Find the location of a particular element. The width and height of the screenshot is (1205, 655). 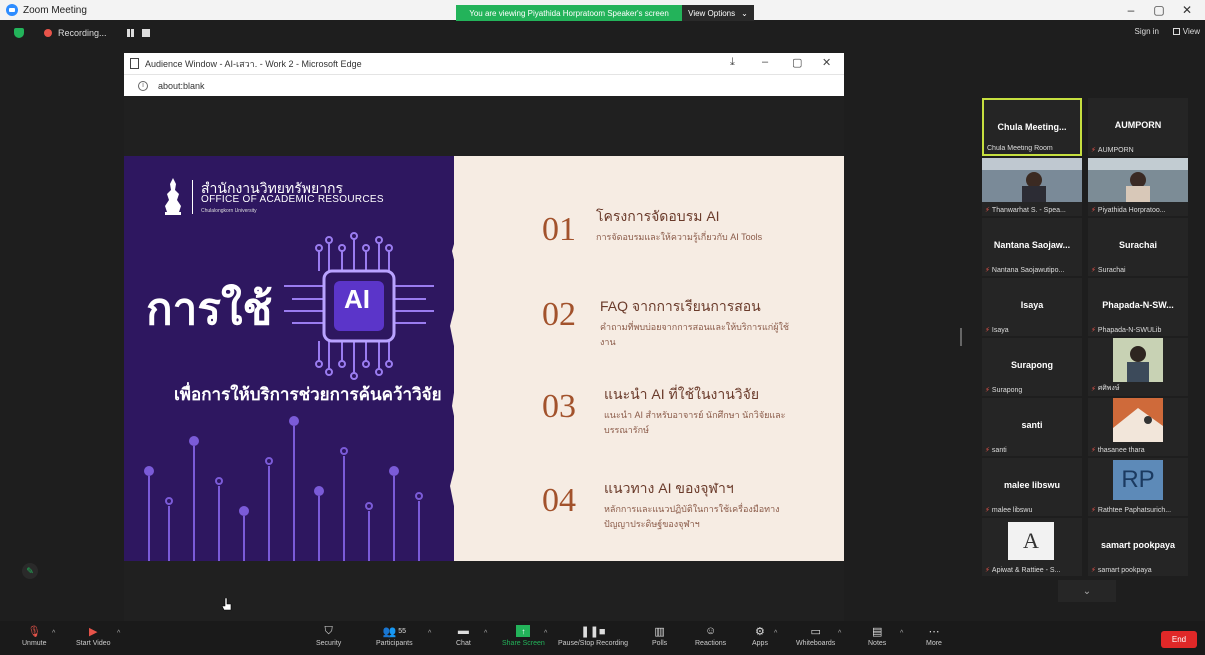

restore-button: ▢ is located at coordinates (1159, 10).